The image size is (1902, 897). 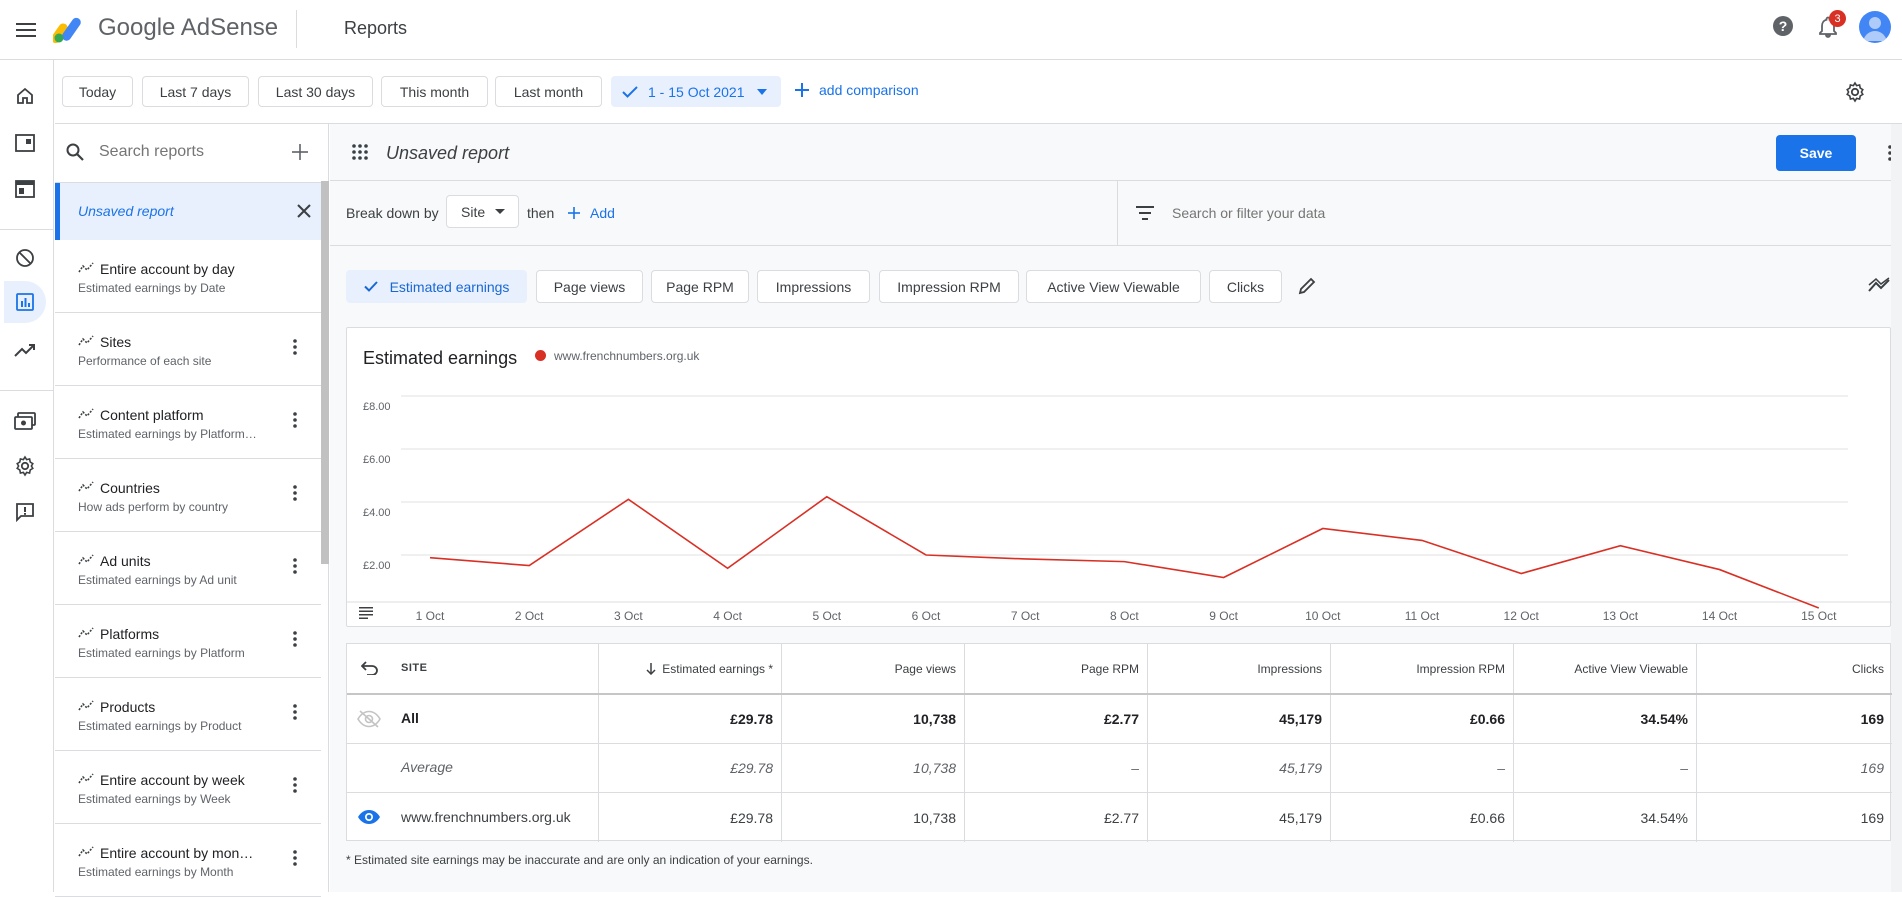 I want to click on search-icon, so click(x=75, y=152).